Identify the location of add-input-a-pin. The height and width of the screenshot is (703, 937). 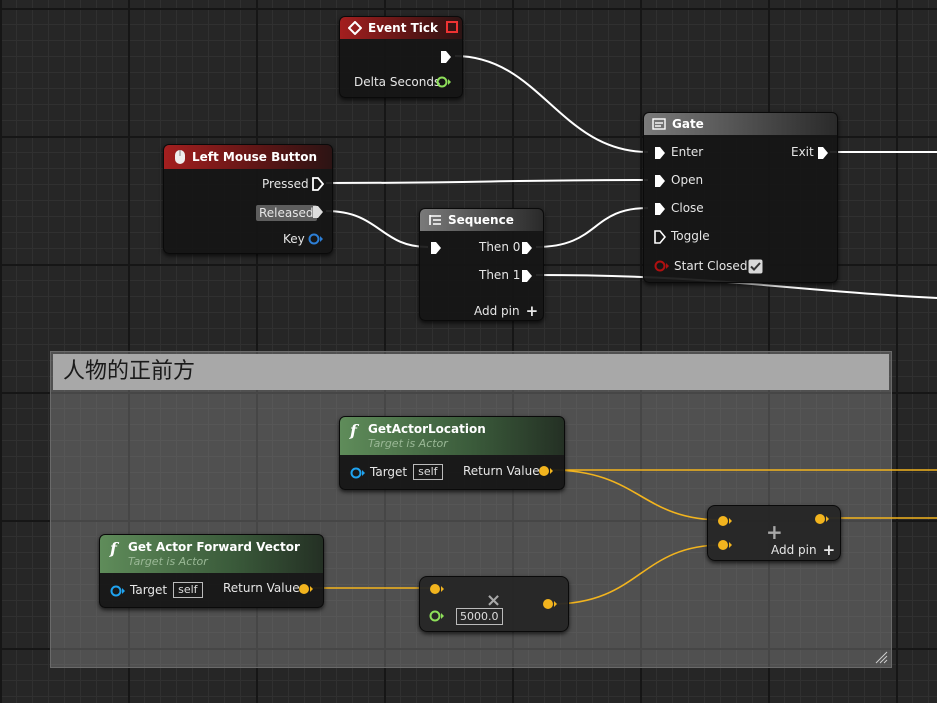
(725, 521).